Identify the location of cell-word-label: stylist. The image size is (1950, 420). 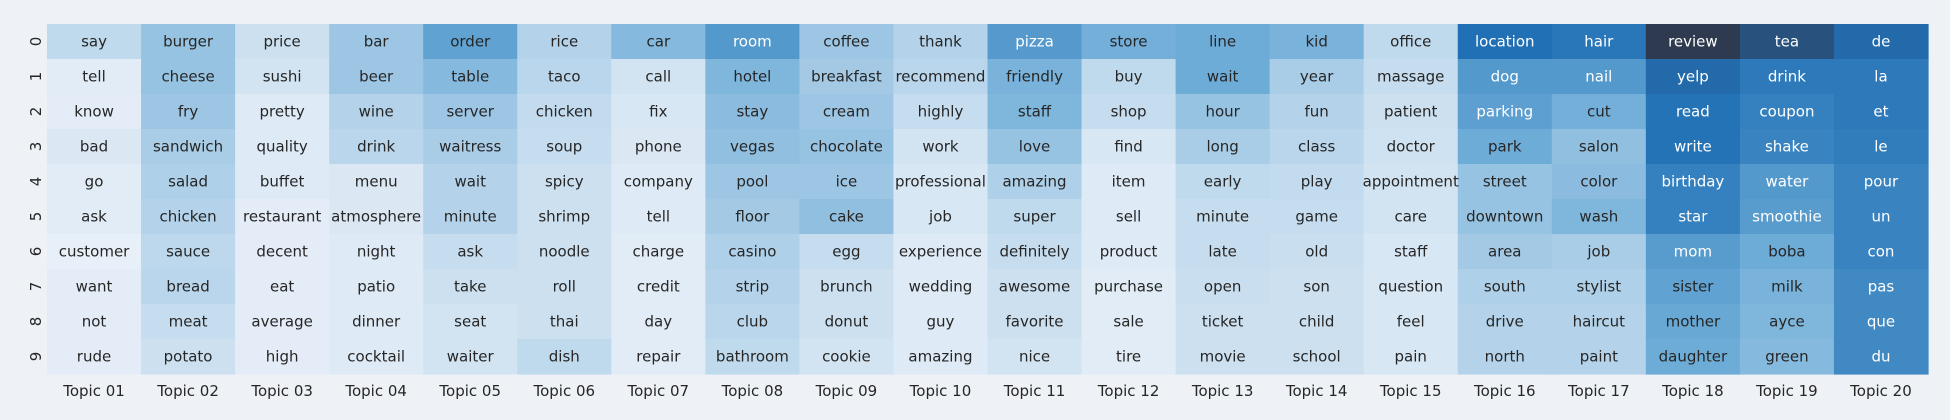
(1599, 287).